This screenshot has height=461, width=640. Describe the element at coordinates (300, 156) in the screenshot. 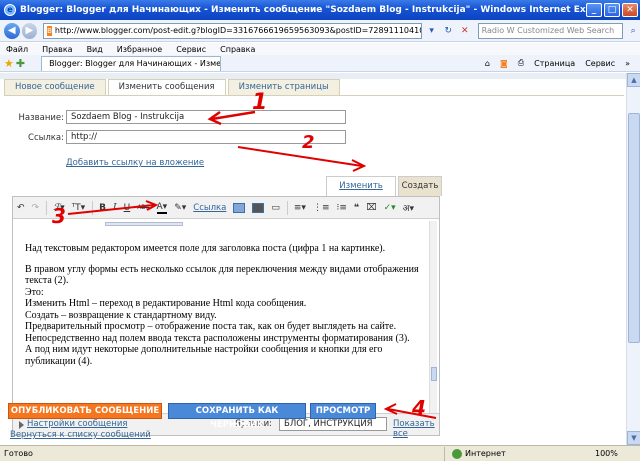

I see `arrow-2-line` at that location.